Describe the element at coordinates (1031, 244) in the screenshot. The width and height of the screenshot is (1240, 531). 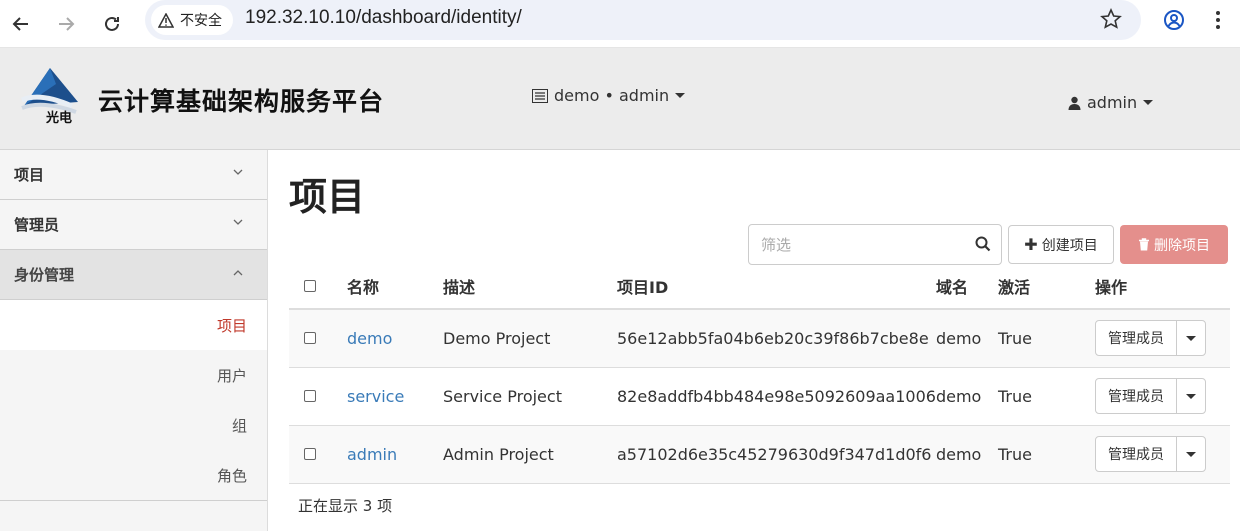
I see `plus-icon: ✚` at that location.